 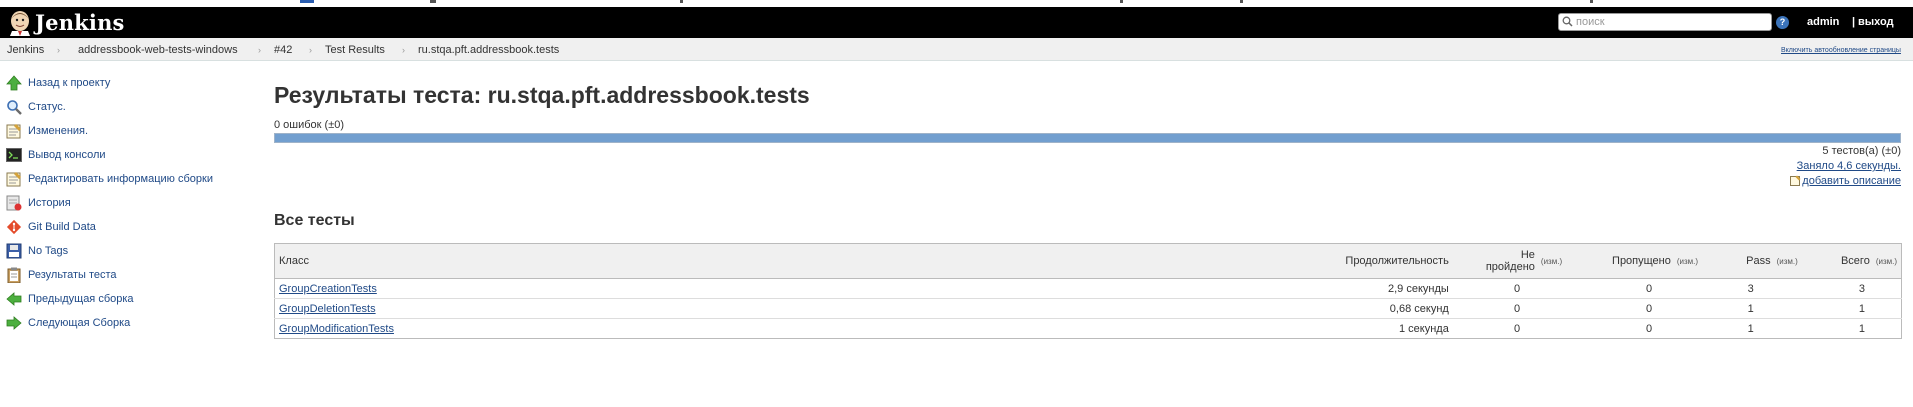 What do you see at coordinates (956, 22) in the screenshot?
I see `top-header: Jenkins ? admin | выход` at bounding box center [956, 22].